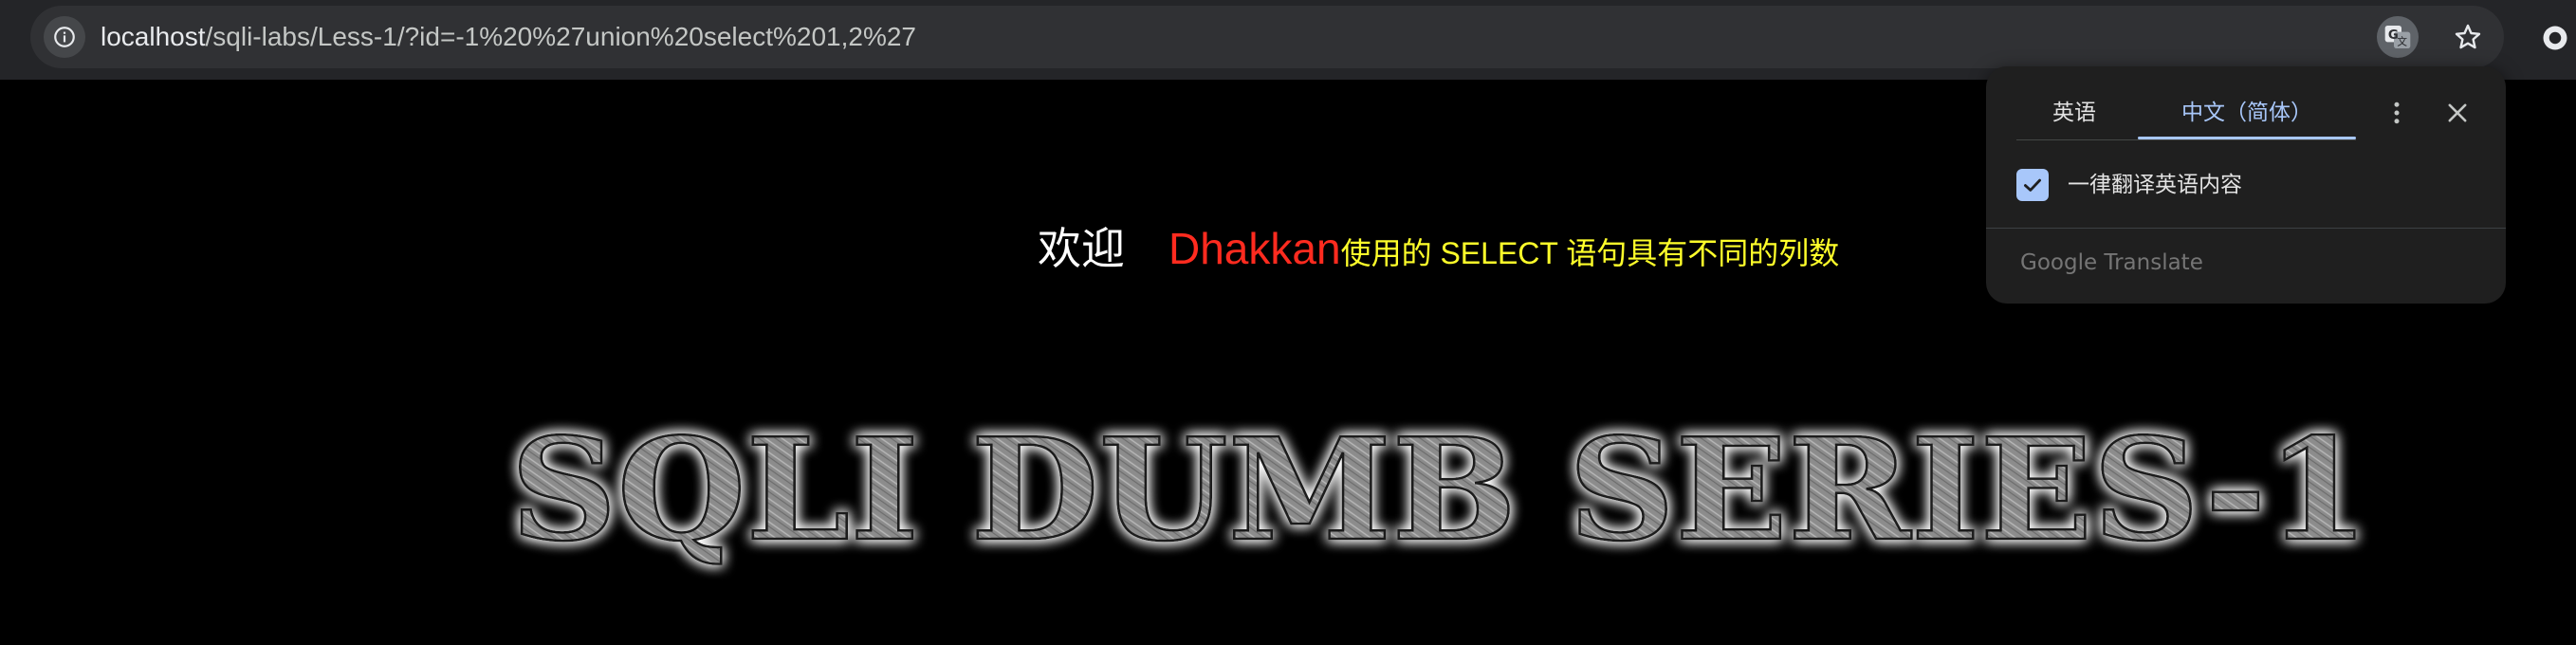  What do you see at coordinates (1081, 248) in the screenshot?
I see `welcome-text: 欢迎` at bounding box center [1081, 248].